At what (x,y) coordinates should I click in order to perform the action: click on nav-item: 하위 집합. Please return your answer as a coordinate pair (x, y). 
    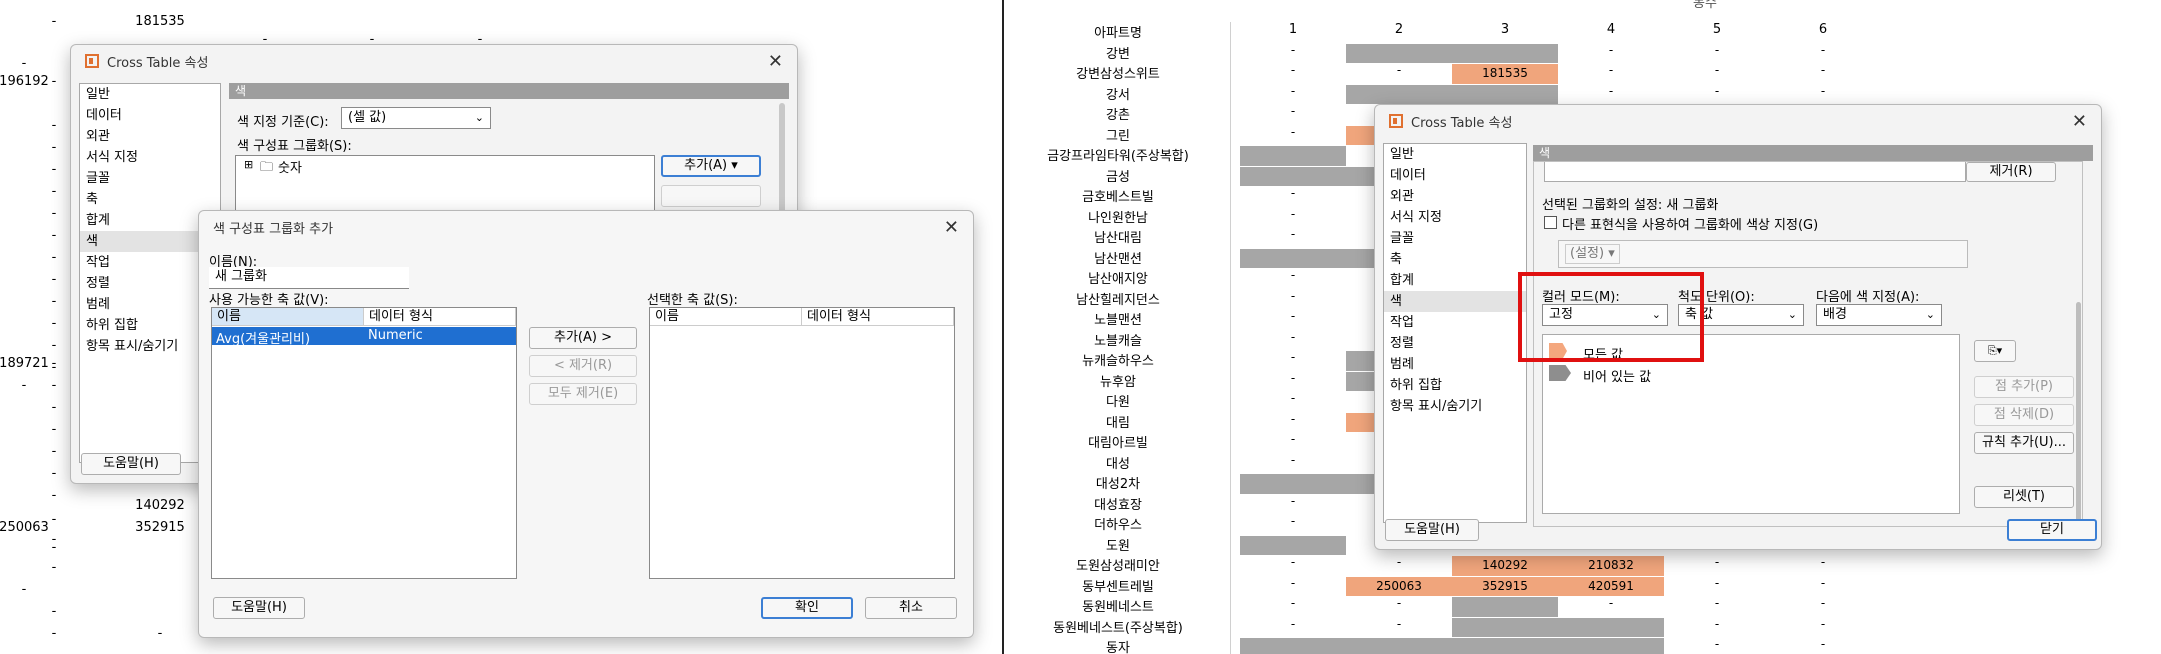
    Looking at the image, I should click on (1455, 385).